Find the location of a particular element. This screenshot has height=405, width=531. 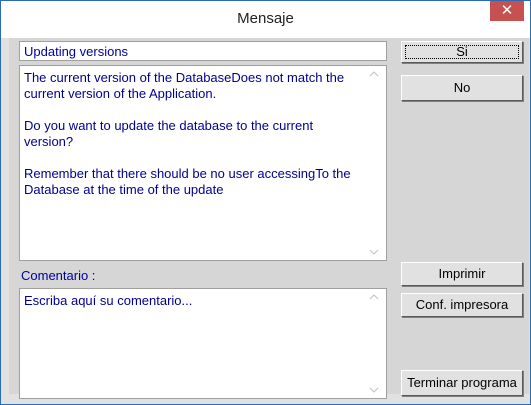

no-button: No is located at coordinates (462, 88).